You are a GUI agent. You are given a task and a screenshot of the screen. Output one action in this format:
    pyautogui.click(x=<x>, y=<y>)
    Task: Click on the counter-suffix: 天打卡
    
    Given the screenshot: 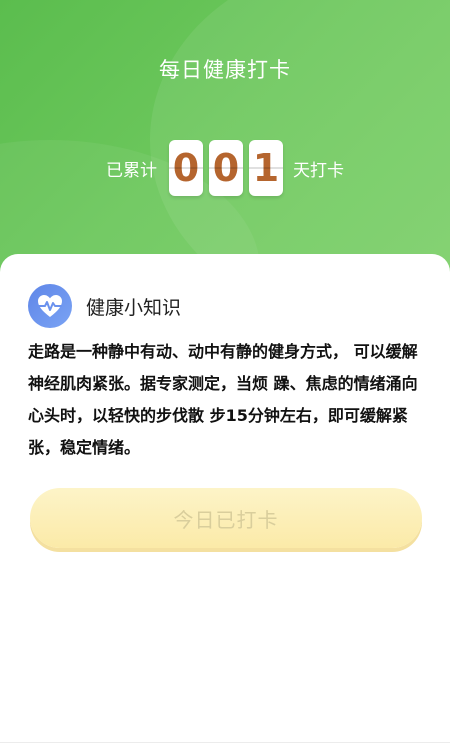 What is the action you would take?
    pyautogui.click(x=318, y=170)
    